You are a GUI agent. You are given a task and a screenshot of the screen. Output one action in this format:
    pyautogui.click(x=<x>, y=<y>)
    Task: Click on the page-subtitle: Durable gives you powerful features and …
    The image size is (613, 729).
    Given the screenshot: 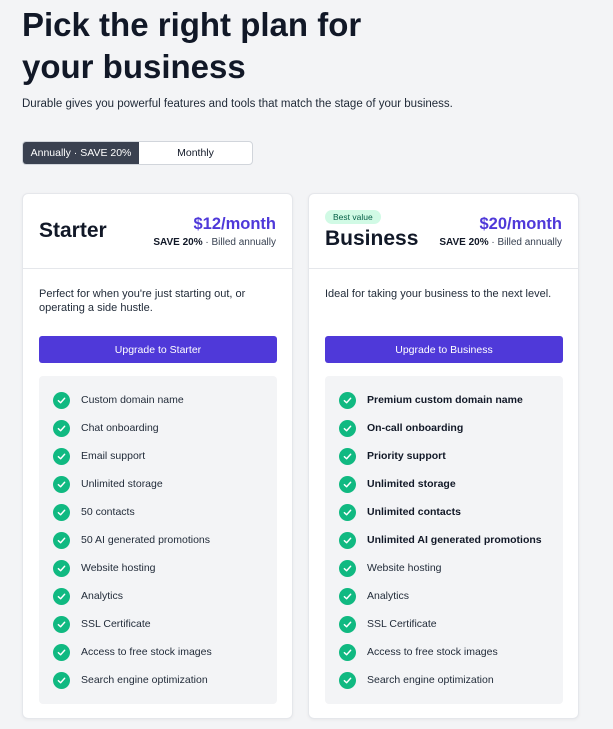 What is the action you would take?
    pyautogui.click(x=237, y=104)
    